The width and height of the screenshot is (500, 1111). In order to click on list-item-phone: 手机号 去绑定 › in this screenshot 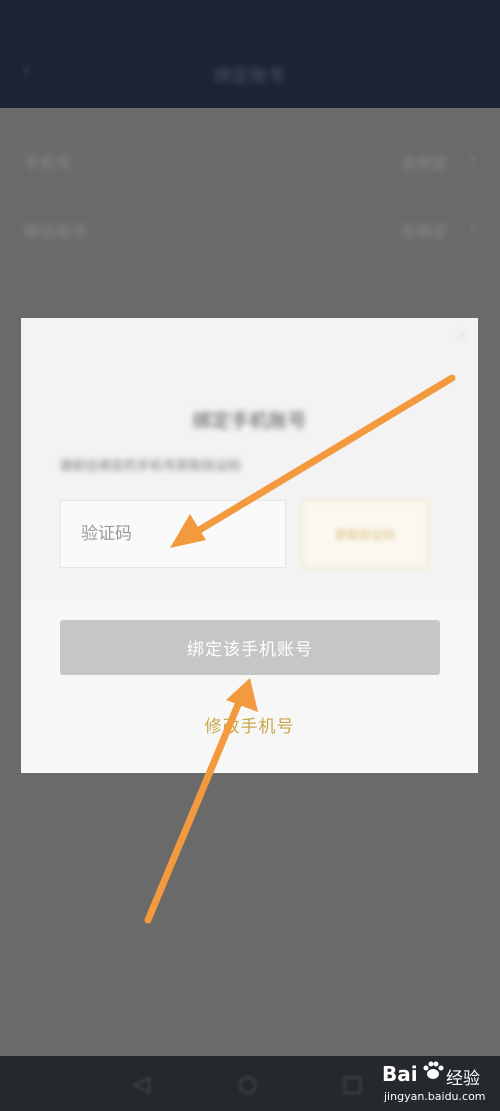, I will do `click(250, 162)`.